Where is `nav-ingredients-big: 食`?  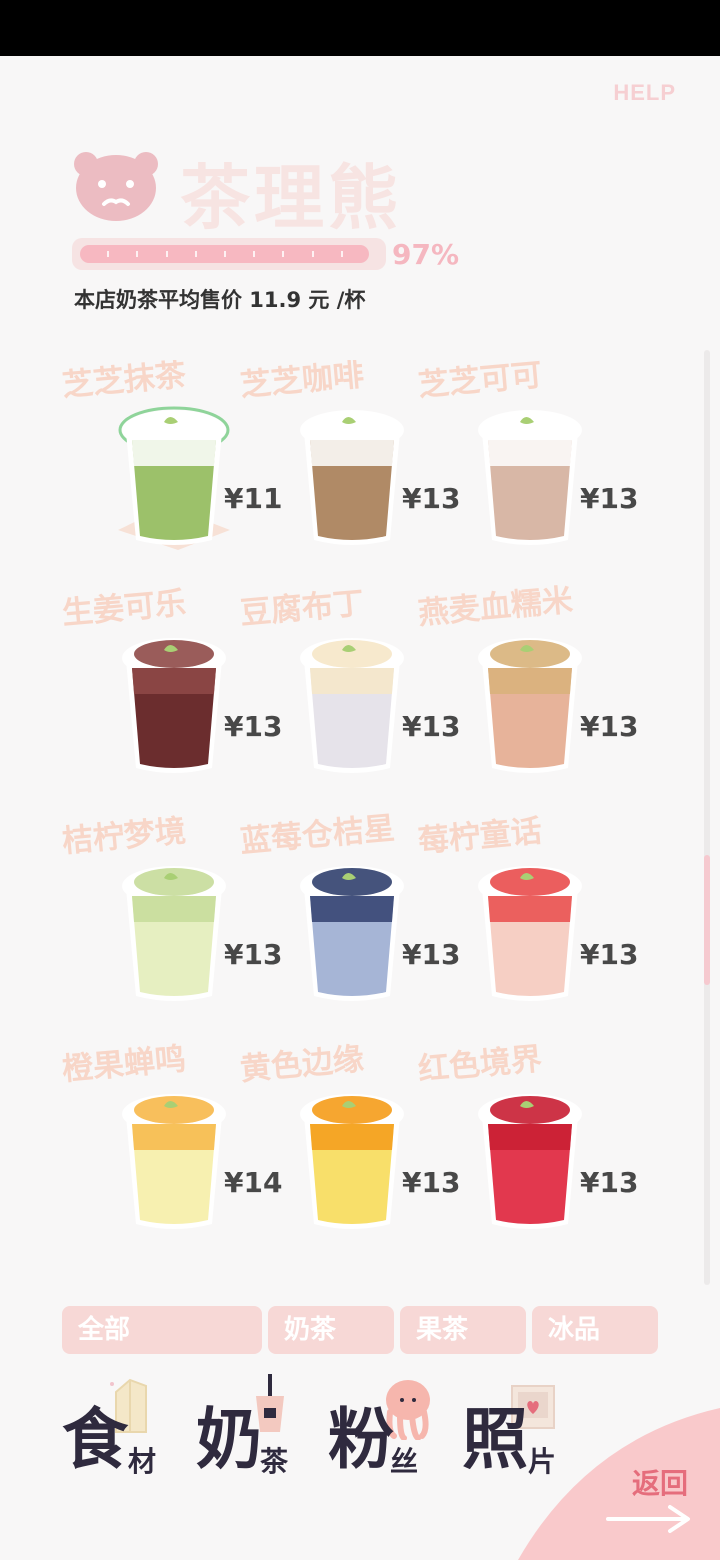 nav-ingredients-big: 食 is located at coordinates (95, 1439).